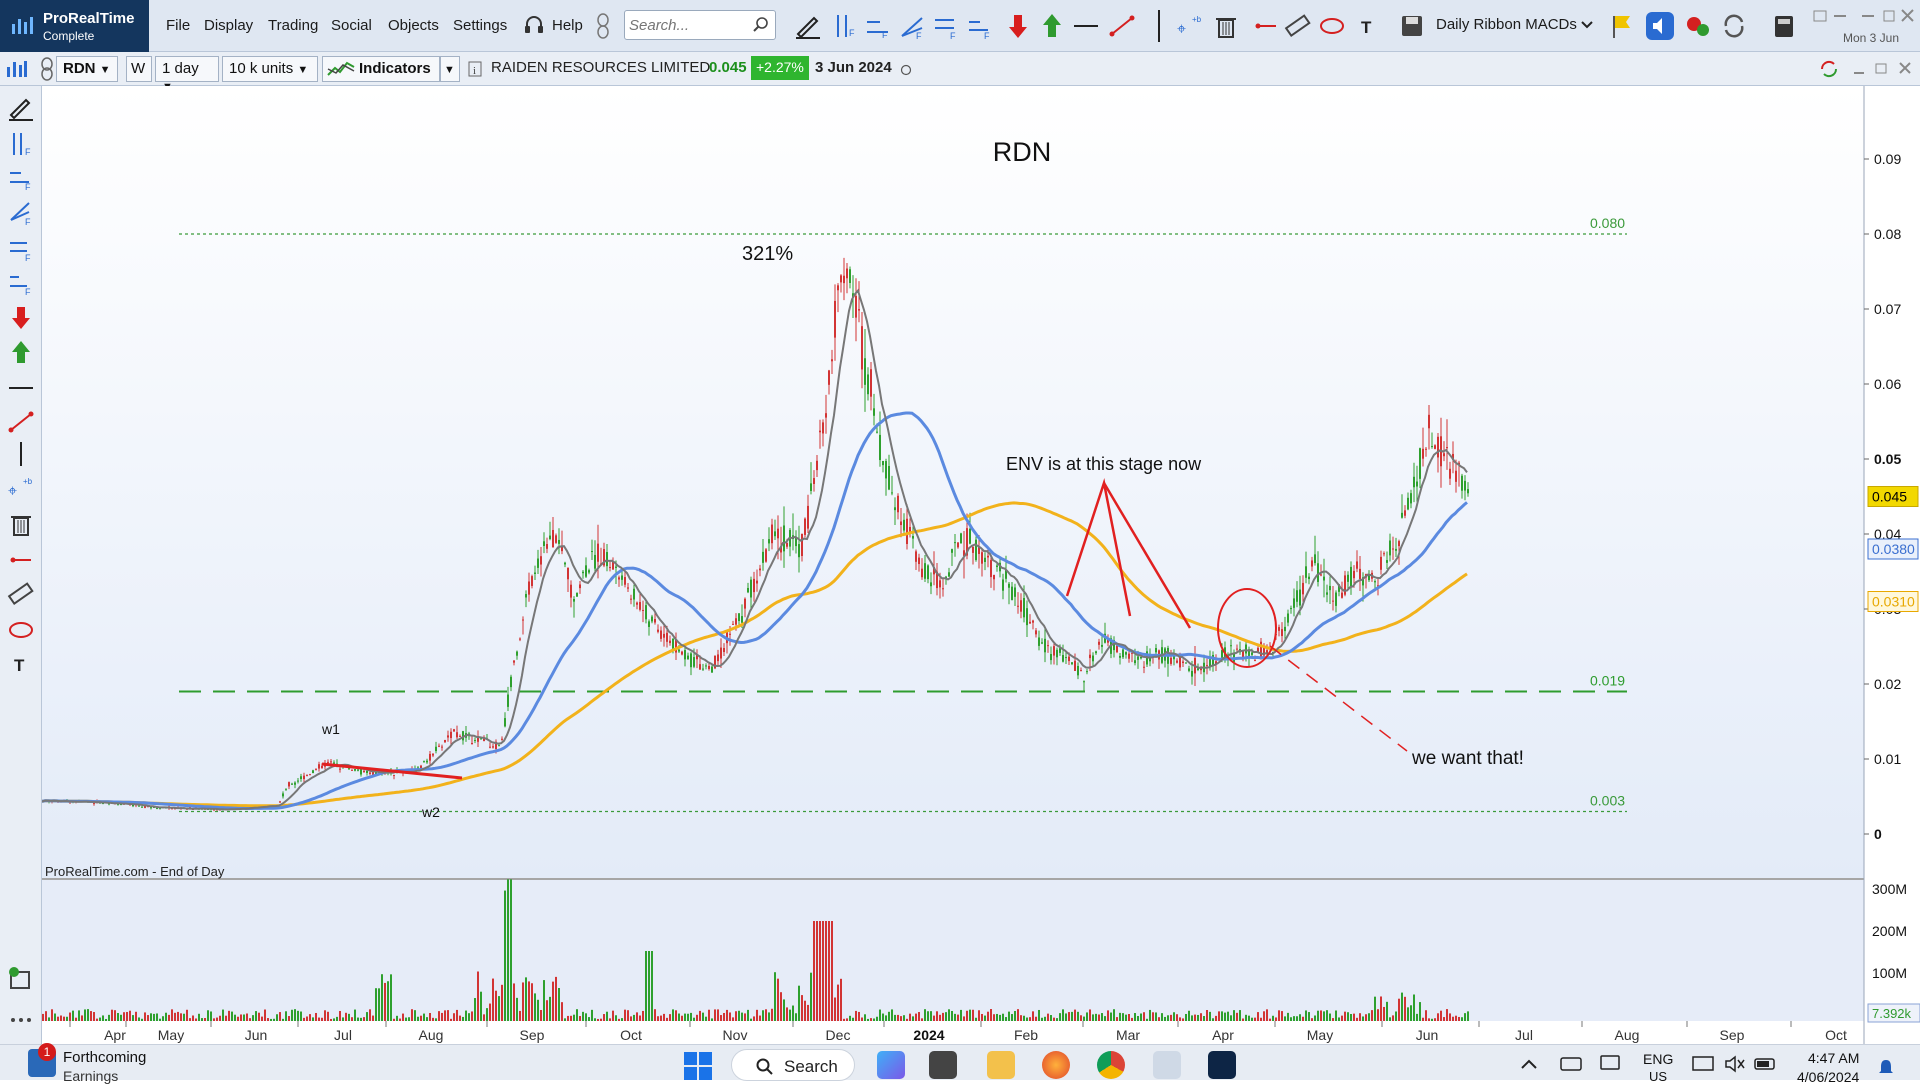 The height and width of the screenshot is (1085, 1920). What do you see at coordinates (139, 69) in the screenshot?
I see `period-w-button: W` at bounding box center [139, 69].